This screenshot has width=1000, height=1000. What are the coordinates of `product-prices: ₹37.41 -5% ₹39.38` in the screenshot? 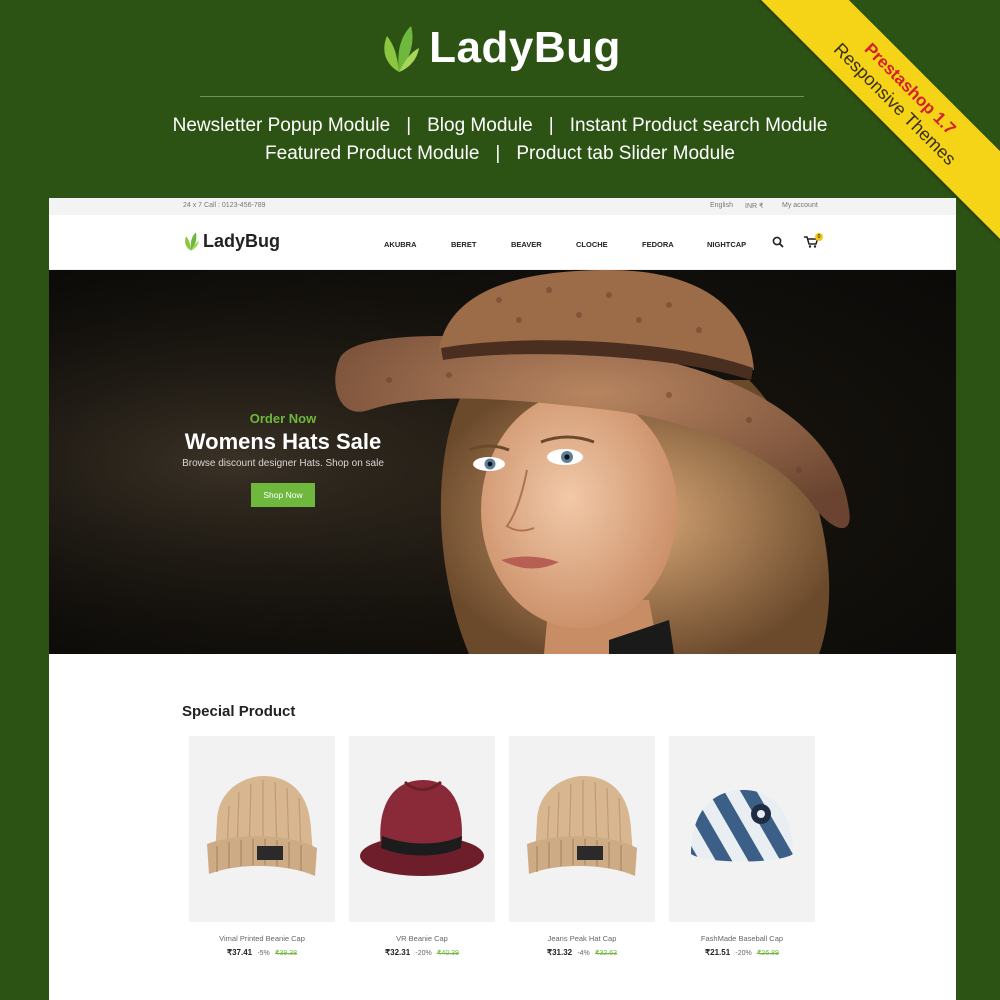 It's located at (262, 952).